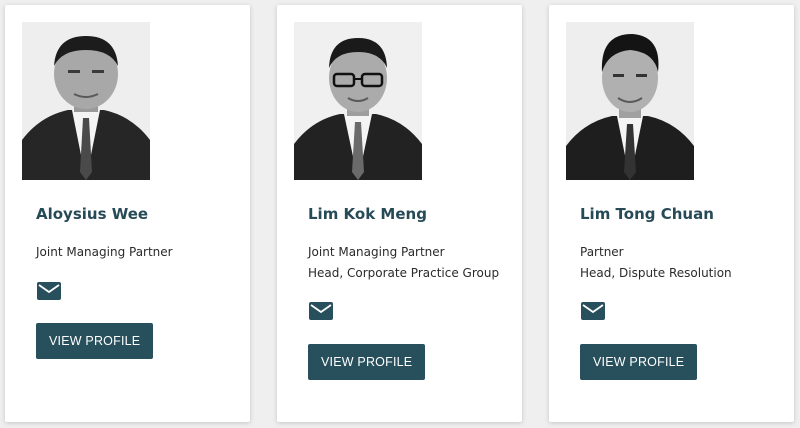  What do you see at coordinates (404, 273) in the screenshot?
I see `person-role: Head, Corporate Practice Group` at bounding box center [404, 273].